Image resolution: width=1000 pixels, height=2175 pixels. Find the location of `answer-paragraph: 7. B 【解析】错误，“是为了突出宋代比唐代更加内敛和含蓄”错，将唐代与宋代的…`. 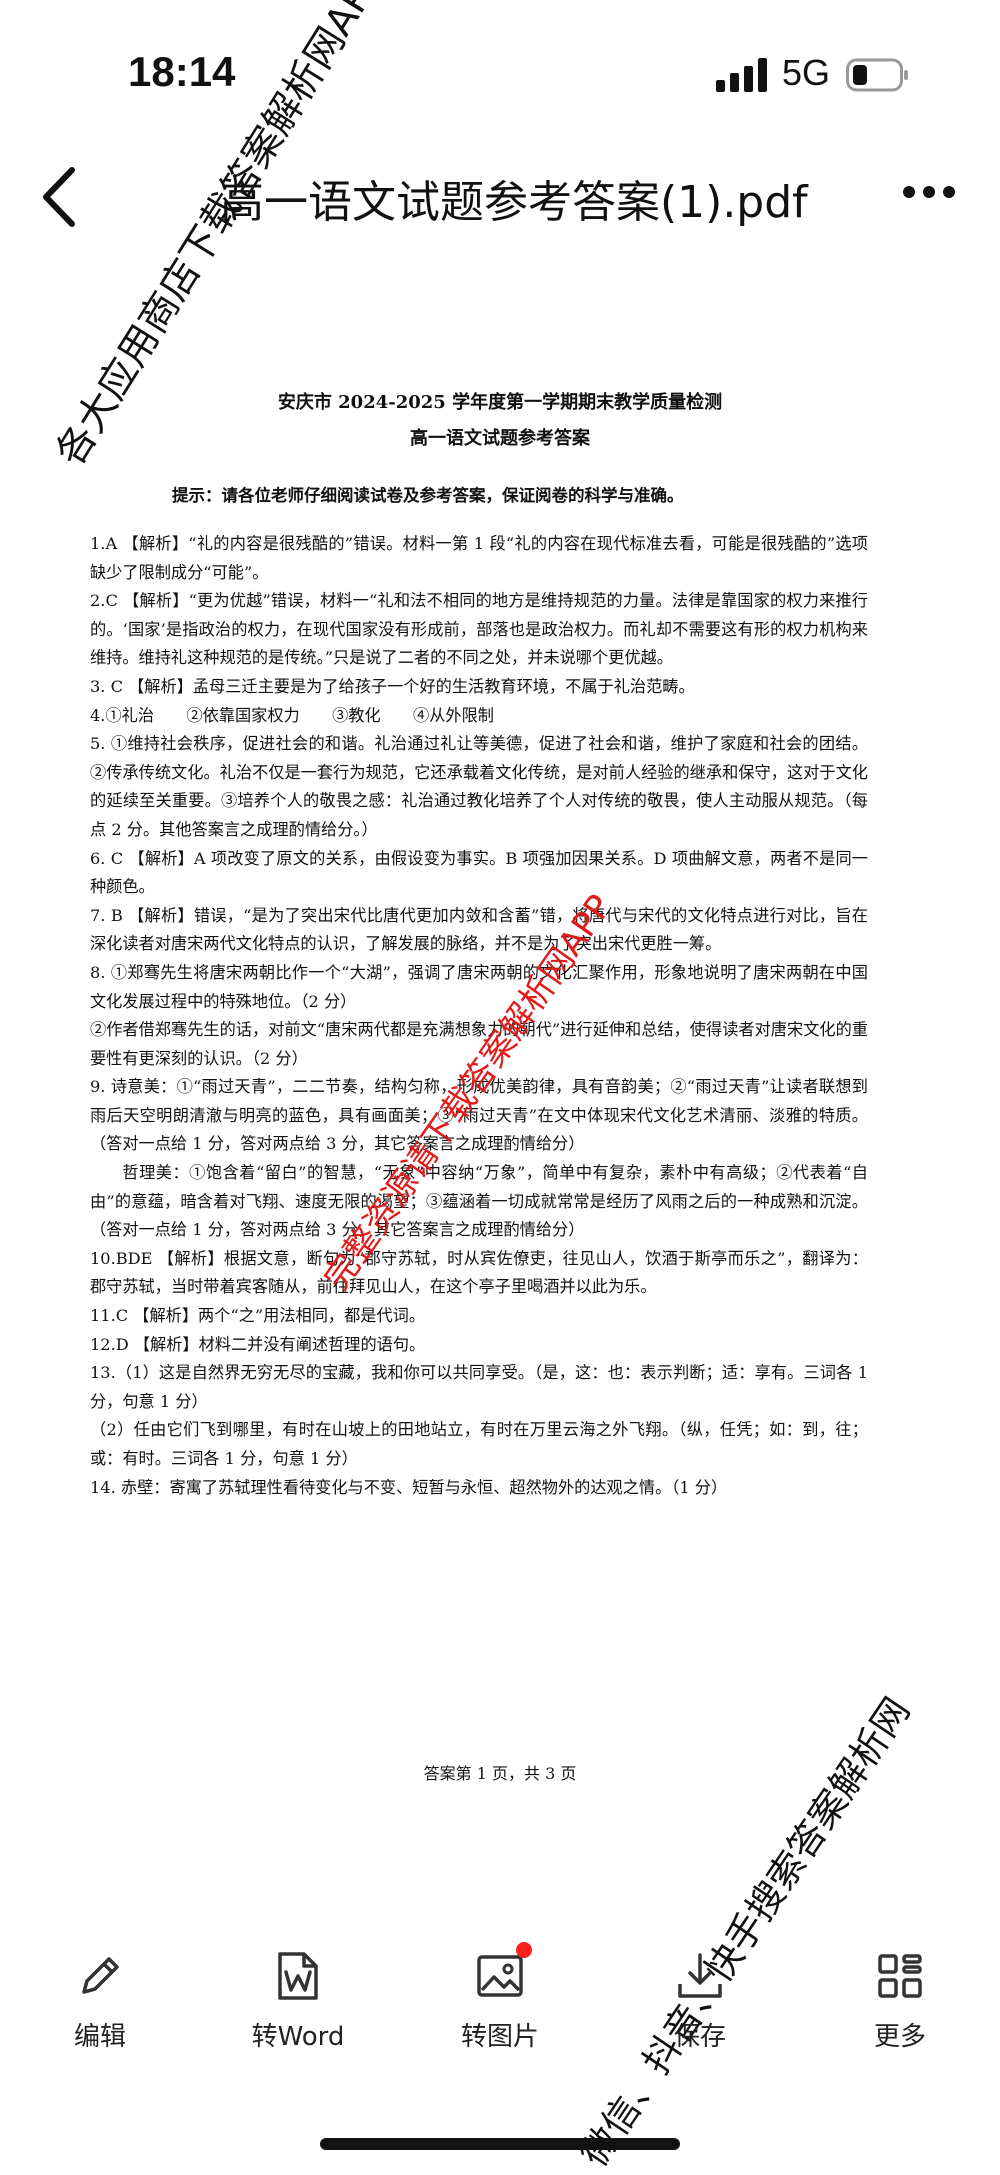

answer-paragraph: 7. B 【解析】错误，“是为了突出宋代比唐代更加内敛和含蓄”错，将唐代与宋代的… is located at coordinates (479, 929).